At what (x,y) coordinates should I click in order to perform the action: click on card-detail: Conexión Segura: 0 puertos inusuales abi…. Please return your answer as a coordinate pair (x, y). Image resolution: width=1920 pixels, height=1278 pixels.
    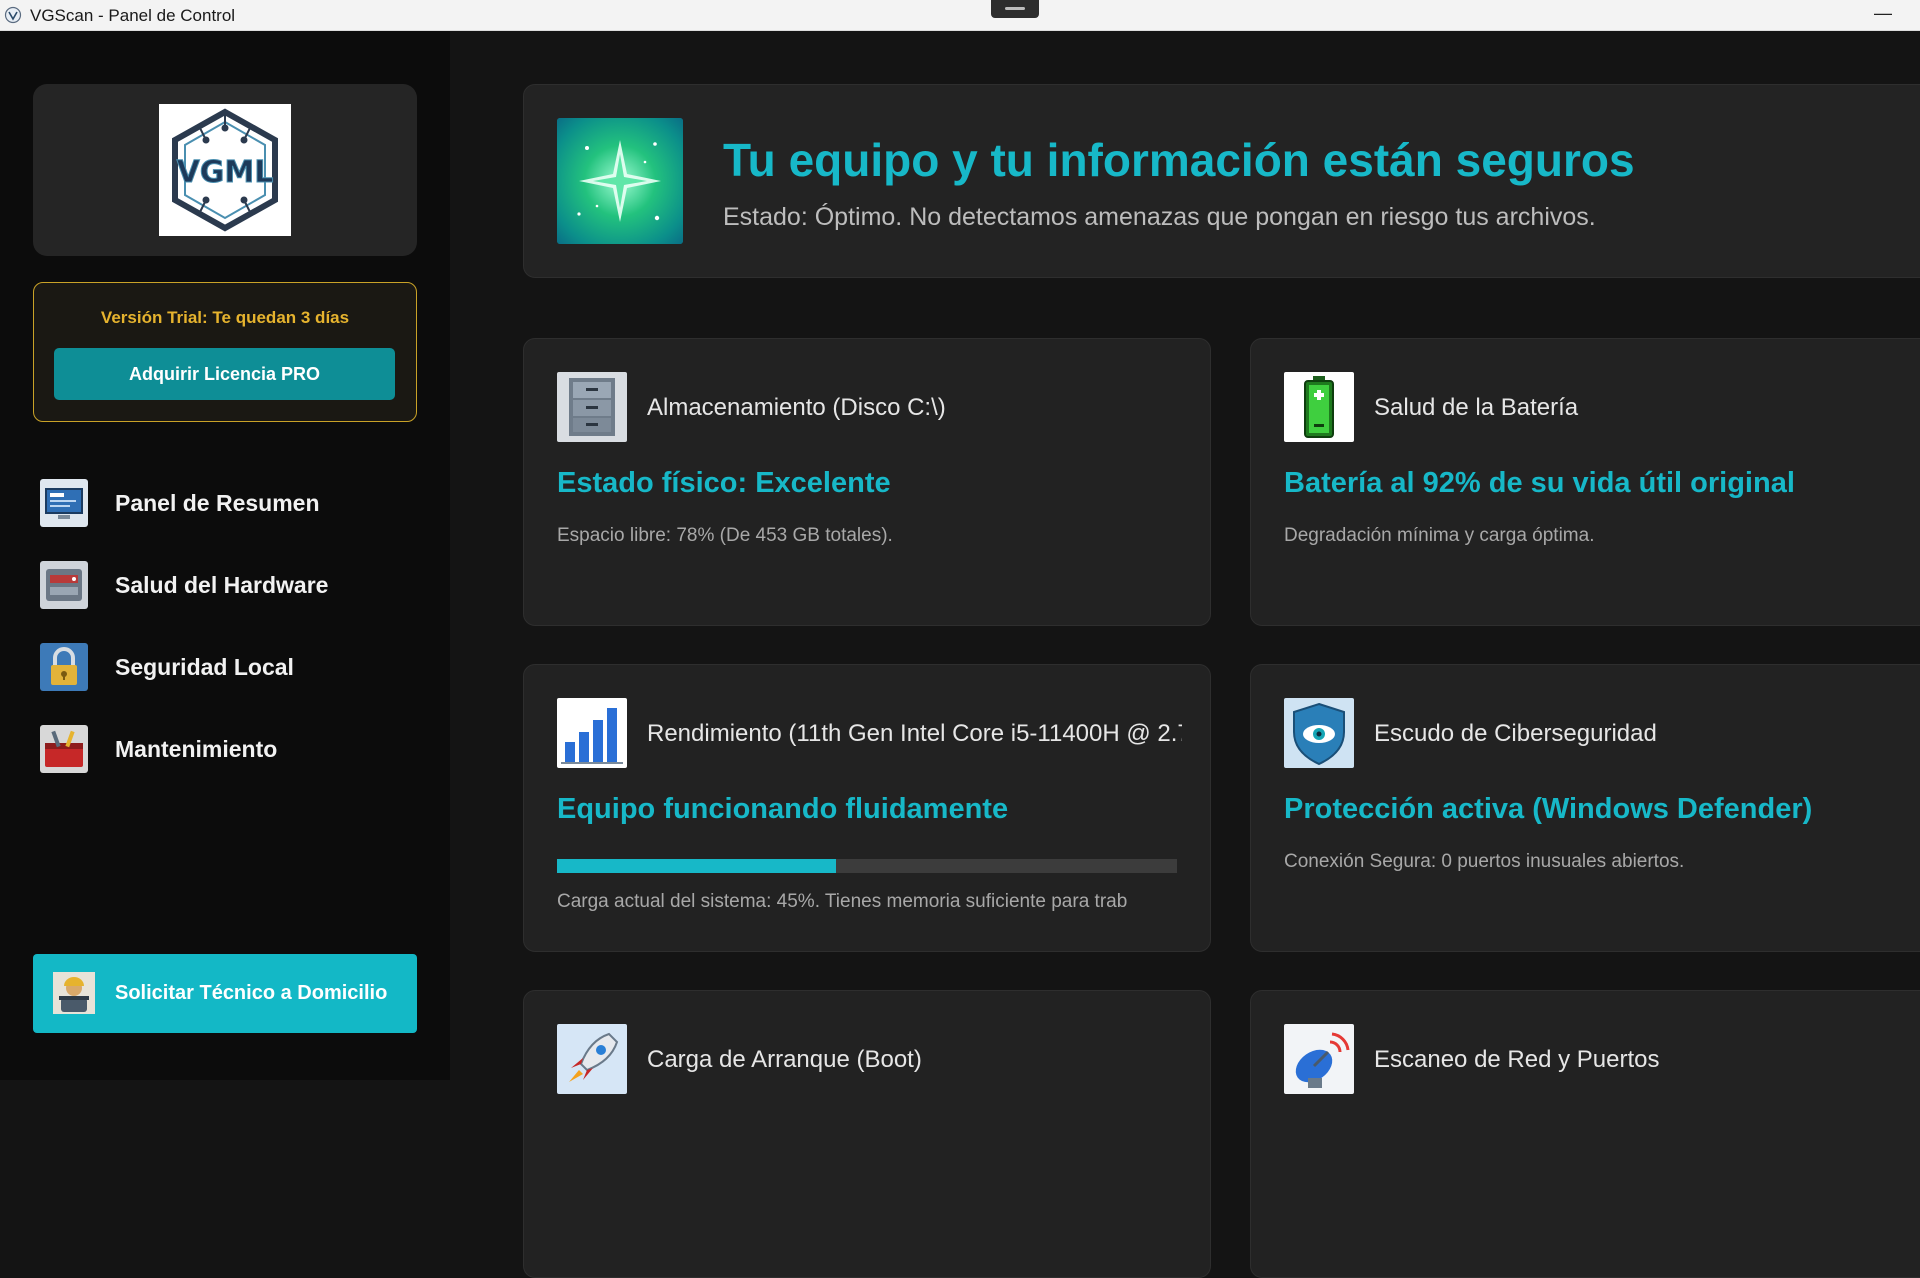
    Looking at the image, I should click on (1484, 861).